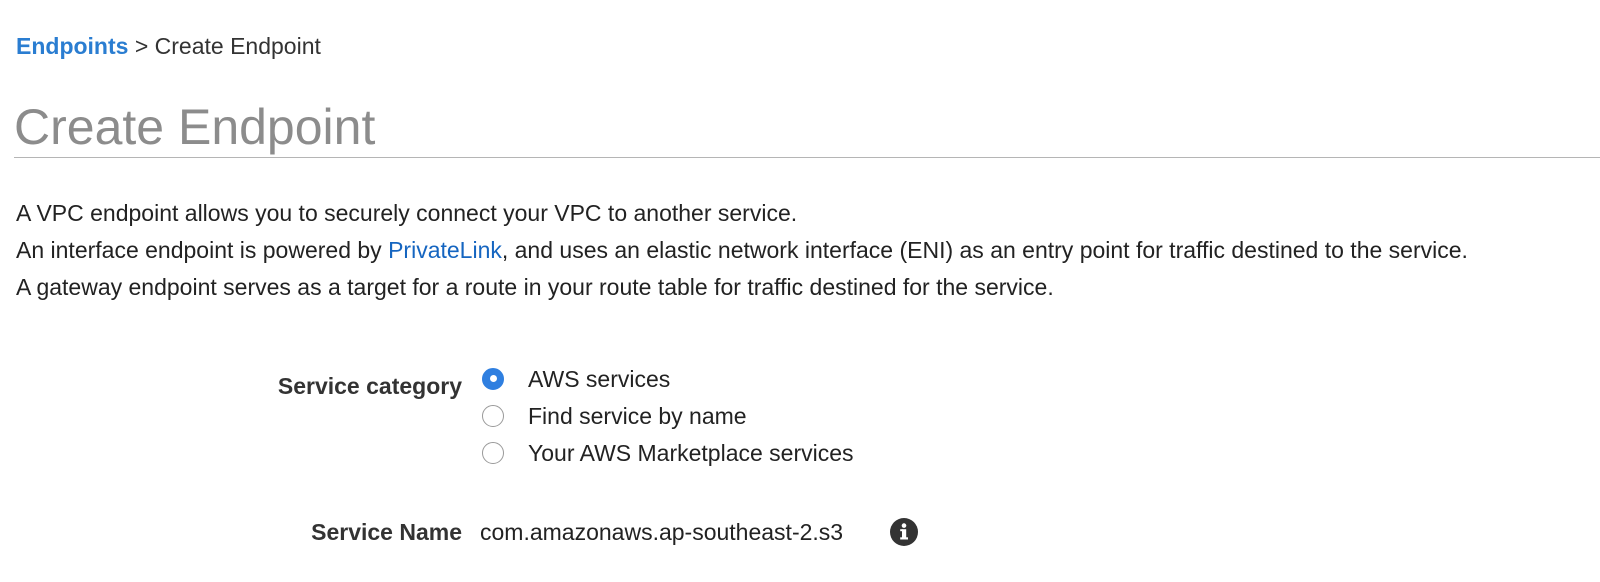 Image resolution: width=1600 pixels, height=582 pixels. I want to click on radio-button-find-by-name, so click(493, 415).